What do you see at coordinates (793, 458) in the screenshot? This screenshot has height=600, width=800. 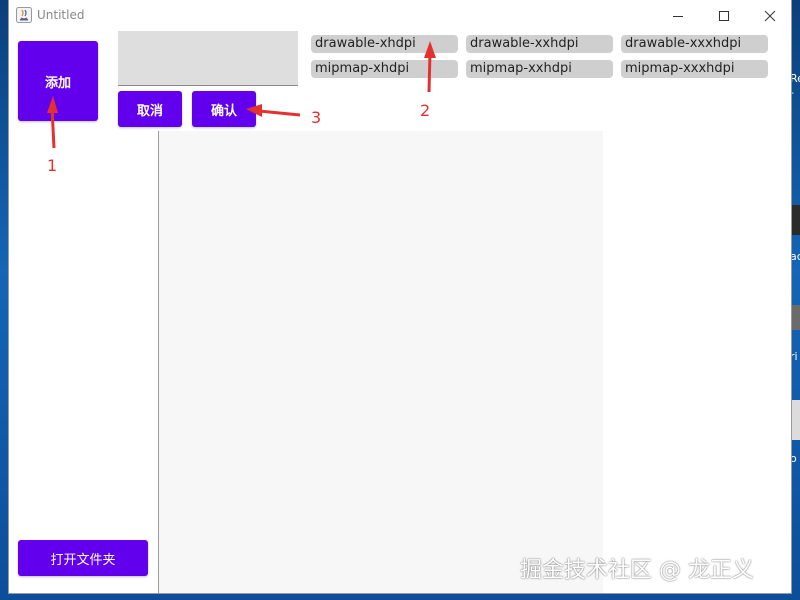 I see `desktop-fragment-o: o` at bounding box center [793, 458].